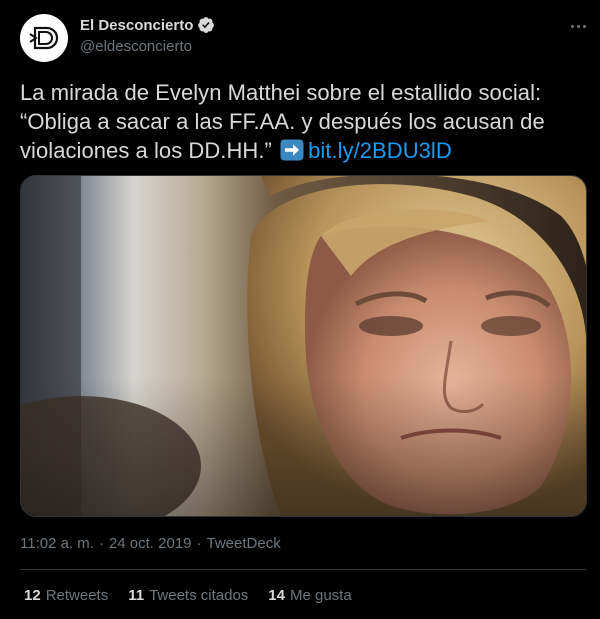  What do you see at coordinates (199, 595) in the screenshot?
I see `quote-tweets-label: Tweets citados` at bounding box center [199, 595].